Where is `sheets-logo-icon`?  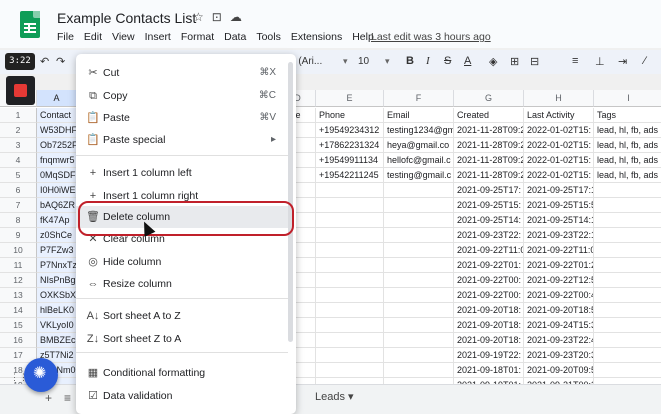 sheets-logo-icon is located at coordinates (30, 24).